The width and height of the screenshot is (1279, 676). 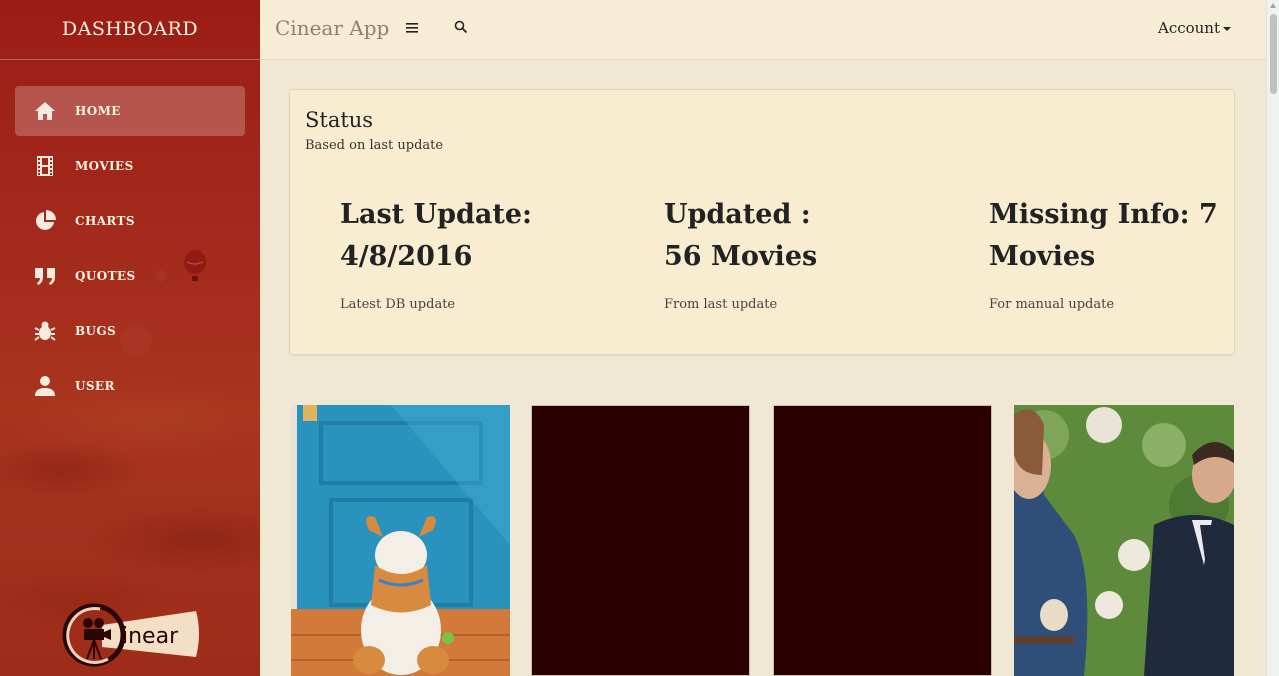 I want to click on poster-image-dog-door, so click(x=400, y=540).